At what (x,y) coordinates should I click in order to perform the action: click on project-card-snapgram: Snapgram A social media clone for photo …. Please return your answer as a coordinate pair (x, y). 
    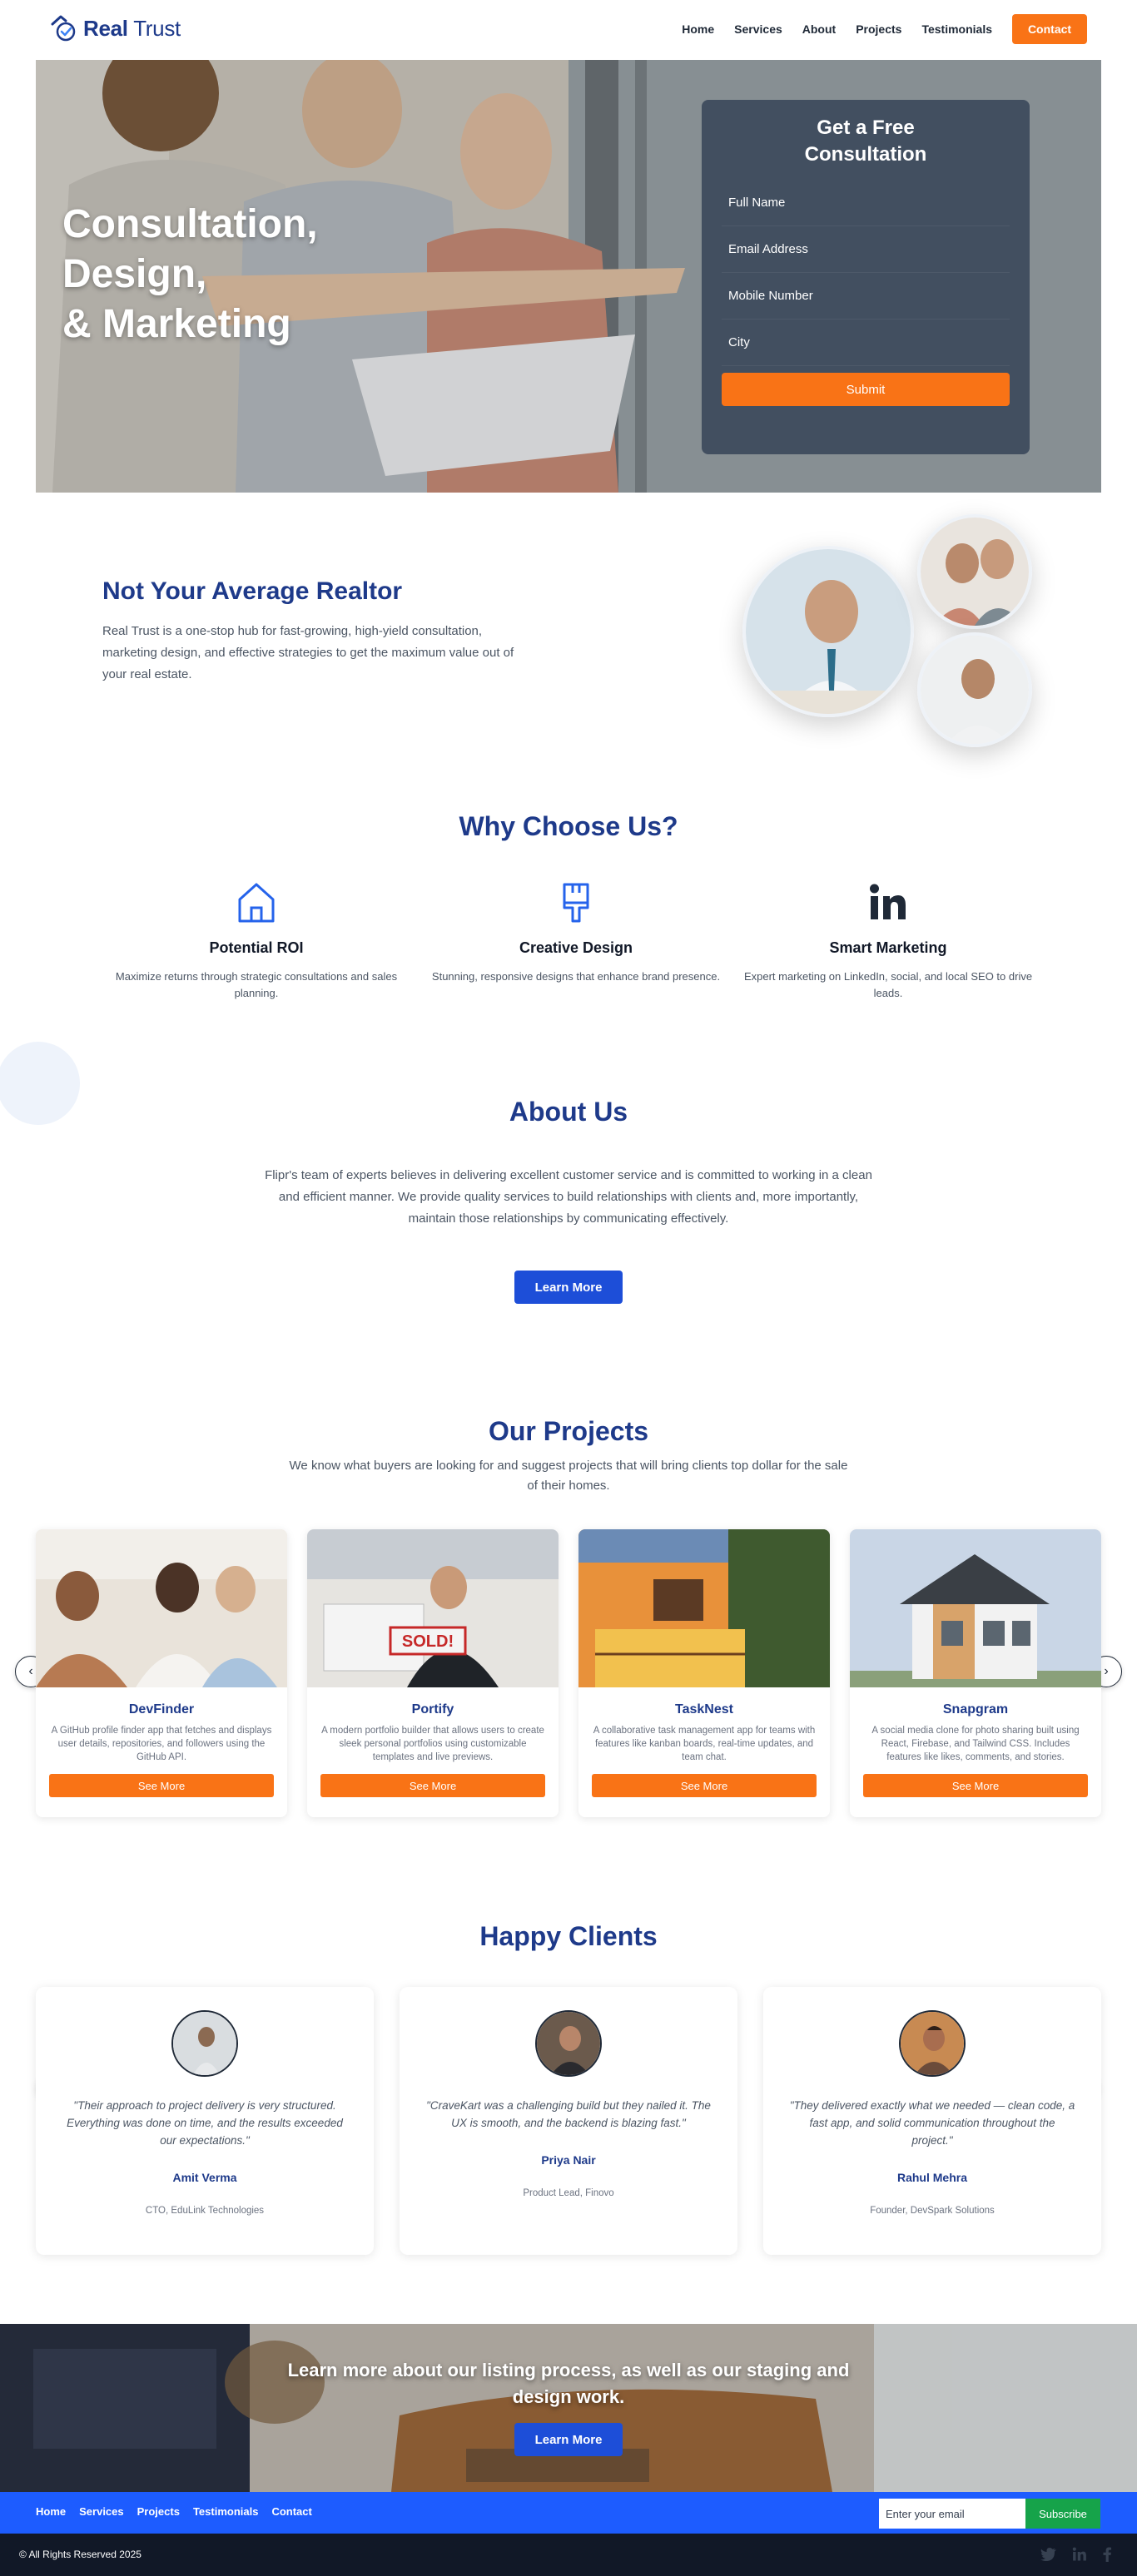
    Looking at the image, I should click on (975, 1673).